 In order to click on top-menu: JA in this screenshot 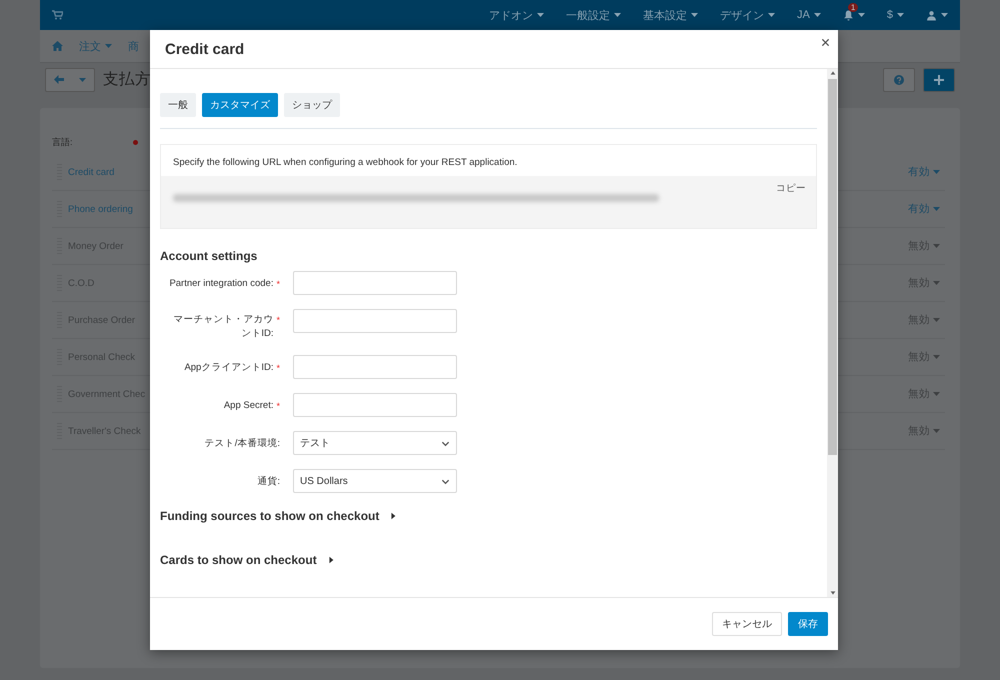, I will do `click(809, 15)`.